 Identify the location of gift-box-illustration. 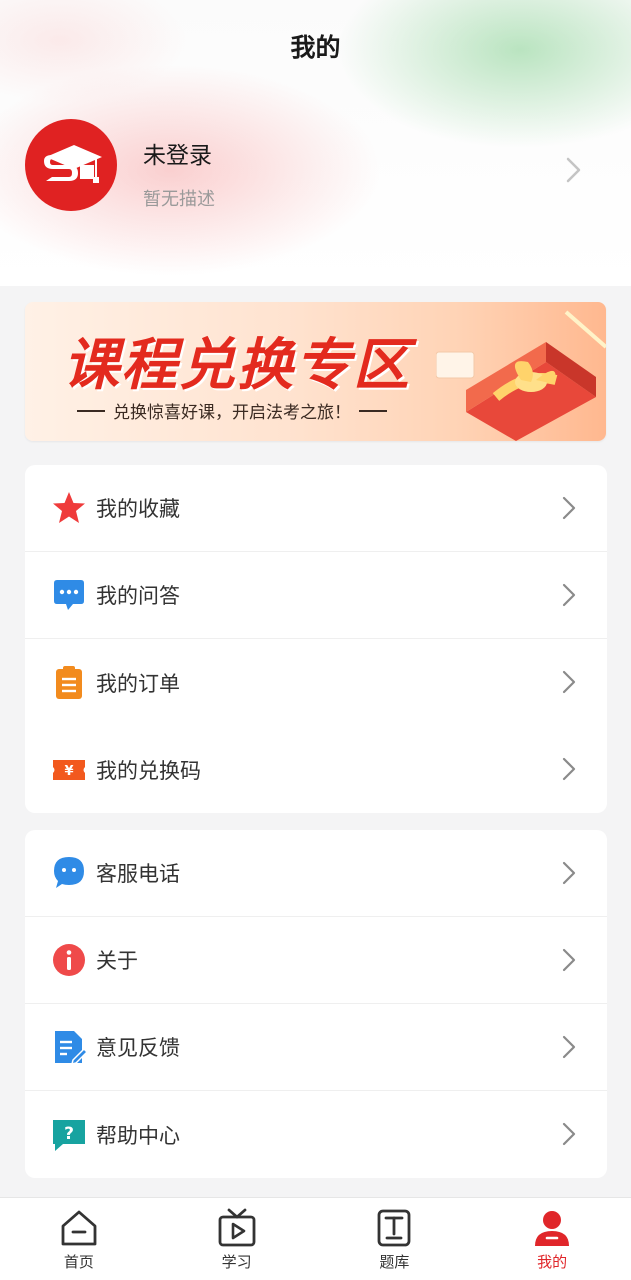
(521, 375).